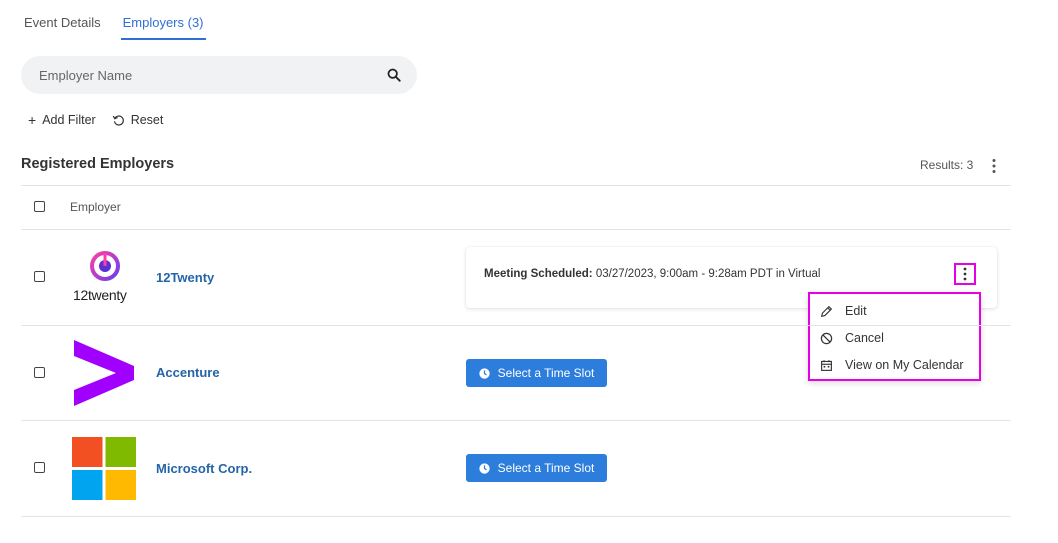 Image resolution: width=1058 pixels, height=543 pixels. What do you see at coordinates (843, 311) in the screenshot?
I see `menu-item-edit: Edit` at bounding box center [843, 311].